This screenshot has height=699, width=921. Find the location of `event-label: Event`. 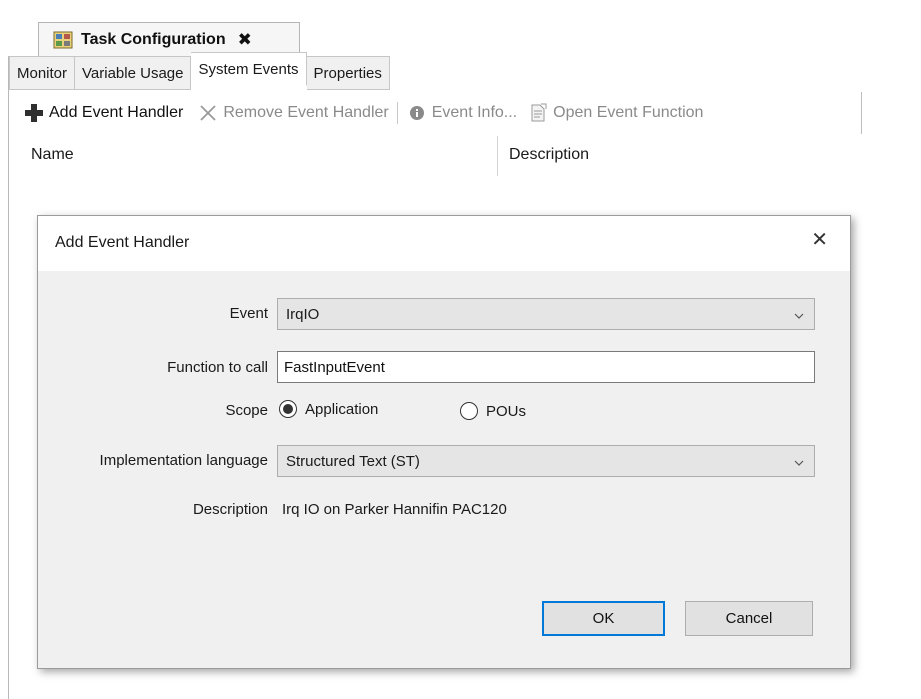

event-label: Event is located at coordinates (248, 313).